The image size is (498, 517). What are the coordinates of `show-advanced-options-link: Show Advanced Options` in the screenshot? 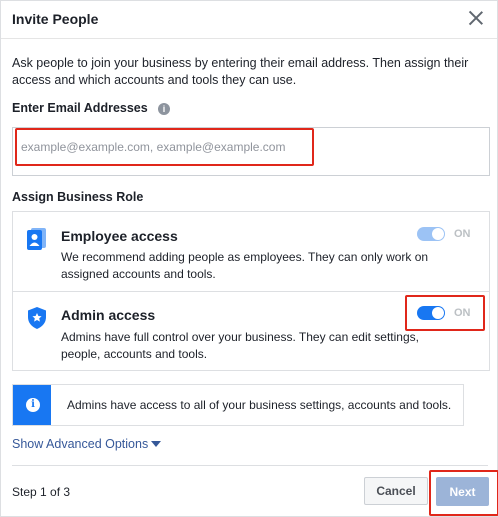 It's located at (87, 444).